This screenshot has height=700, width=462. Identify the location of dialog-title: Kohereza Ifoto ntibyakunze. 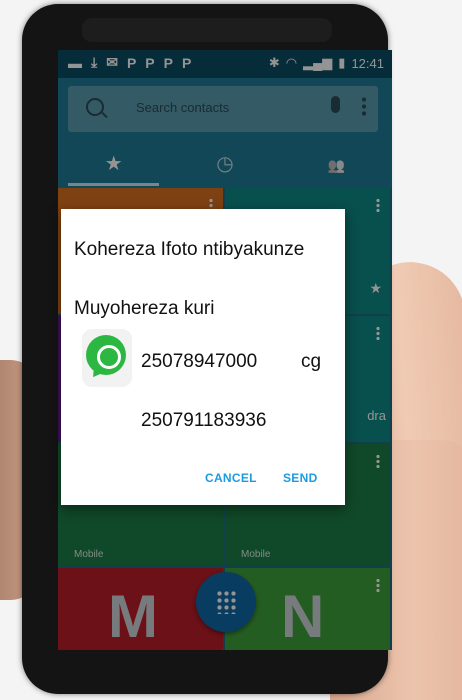
(189, 249).